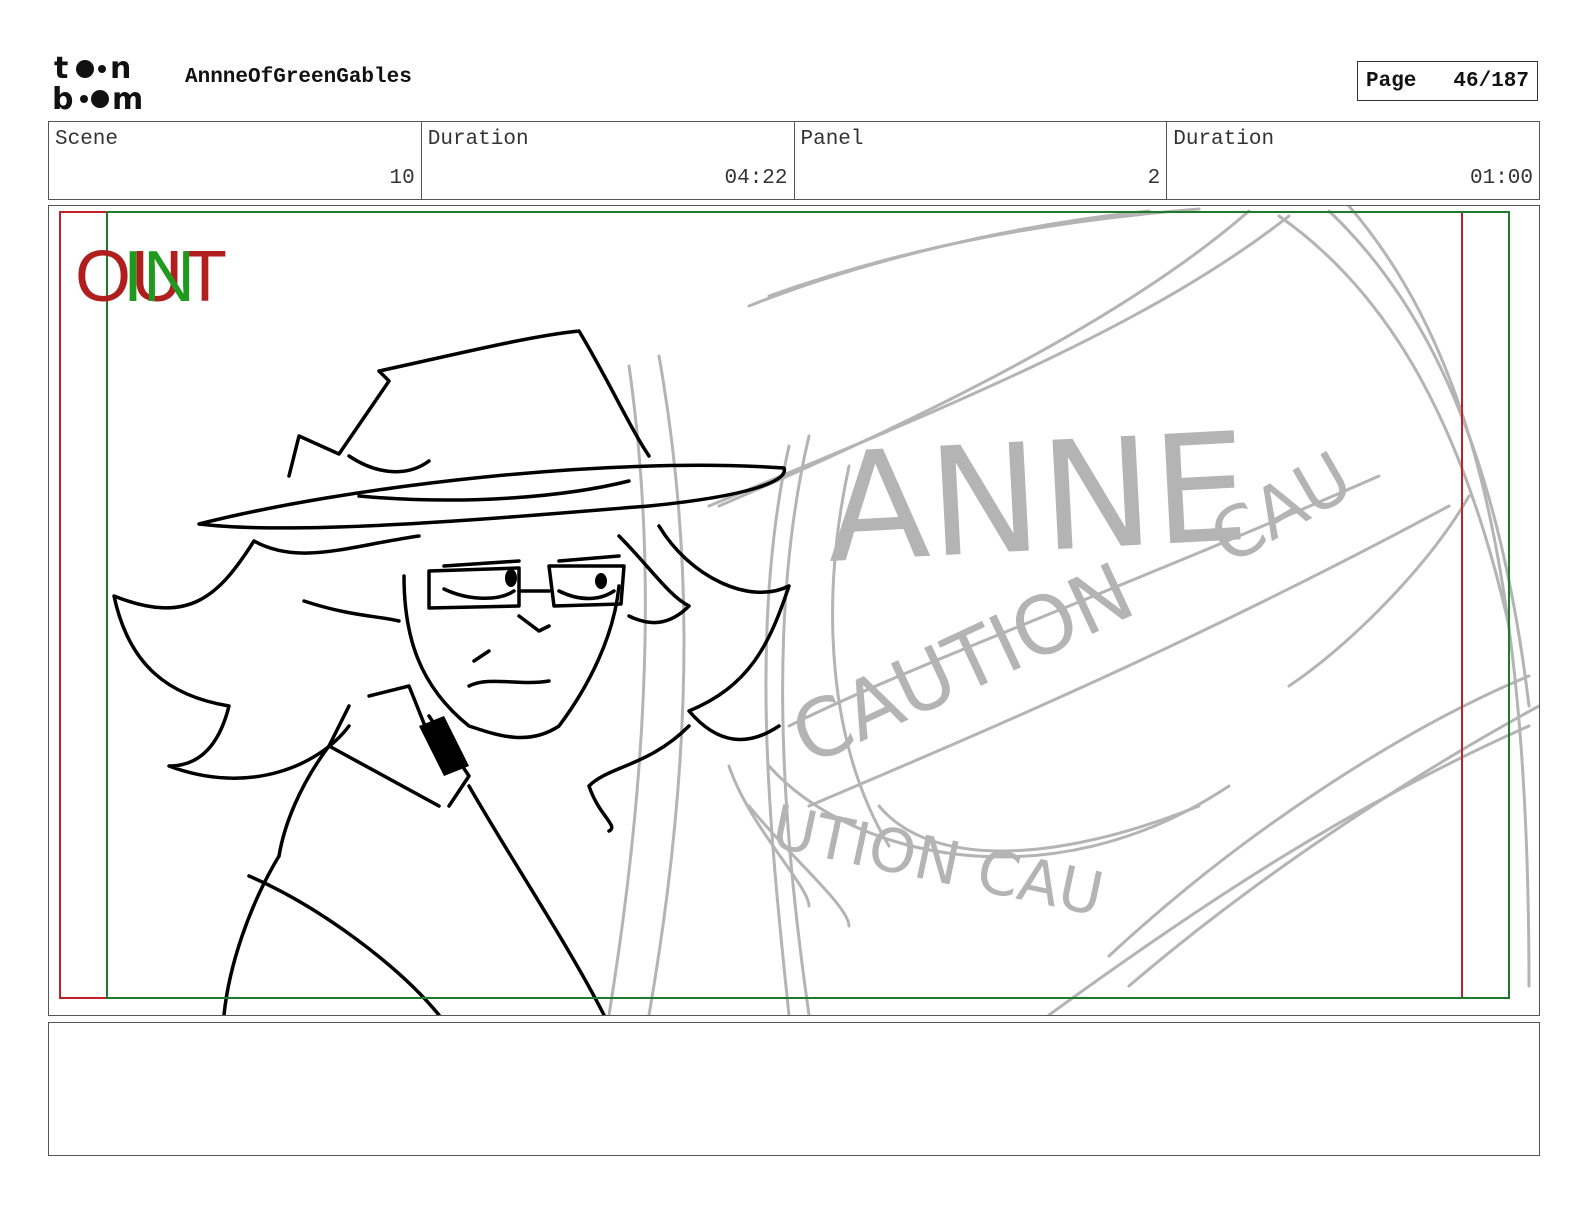  What do you see at coordinates (601, 581) in the screenshot?
I see `right-eye-fill` at bounding box center [601, 581].